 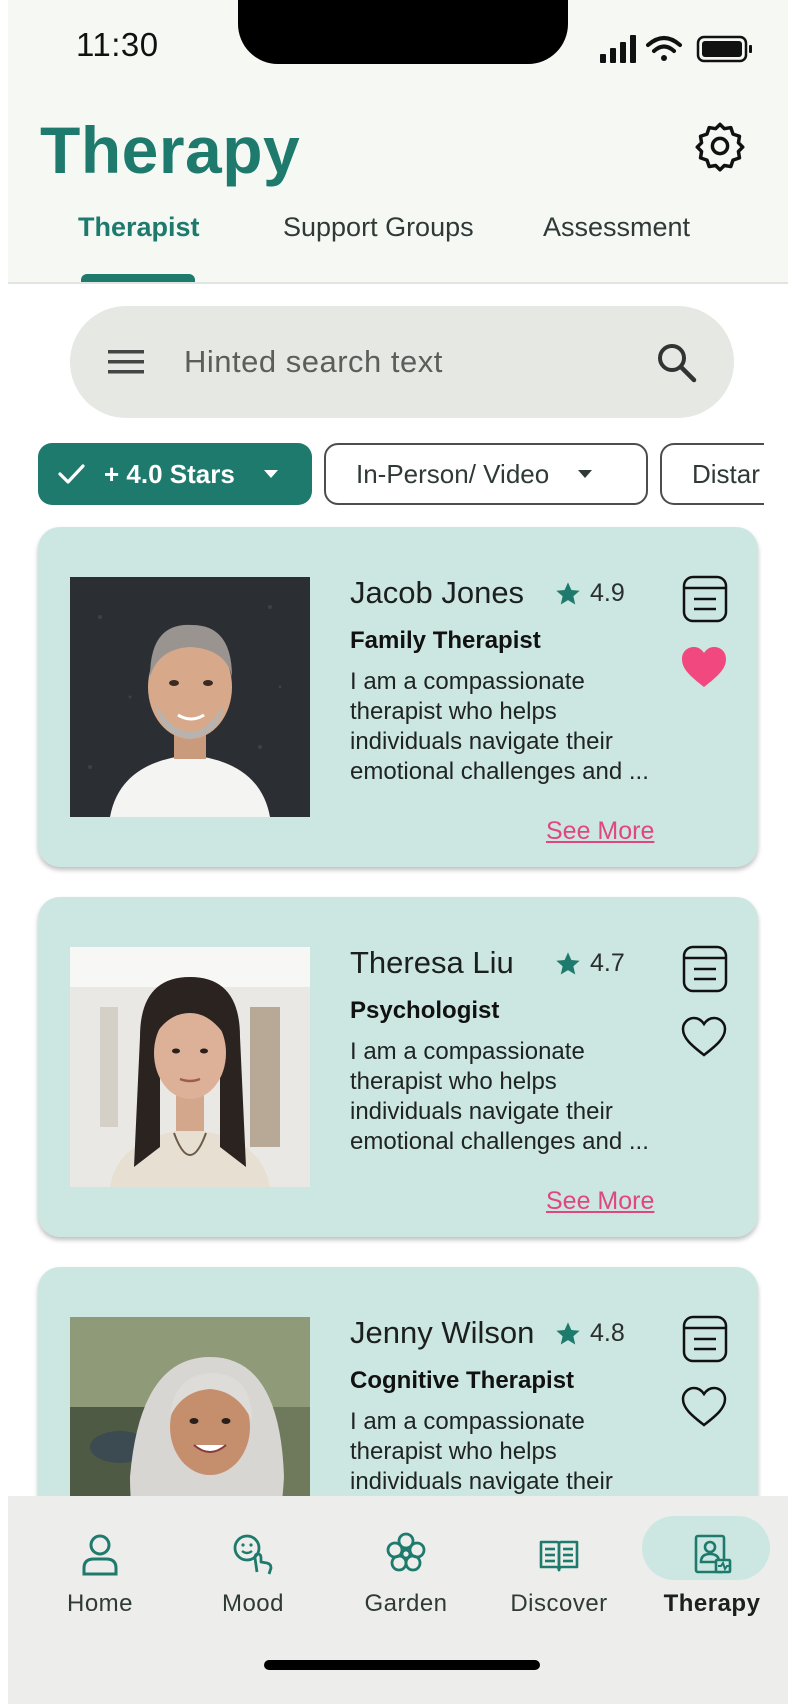 I want to click on check-icon, so click(x=71, y=474).